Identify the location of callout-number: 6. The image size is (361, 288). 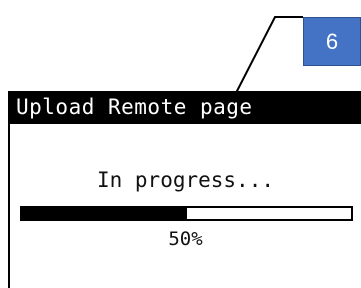
(332, 41).